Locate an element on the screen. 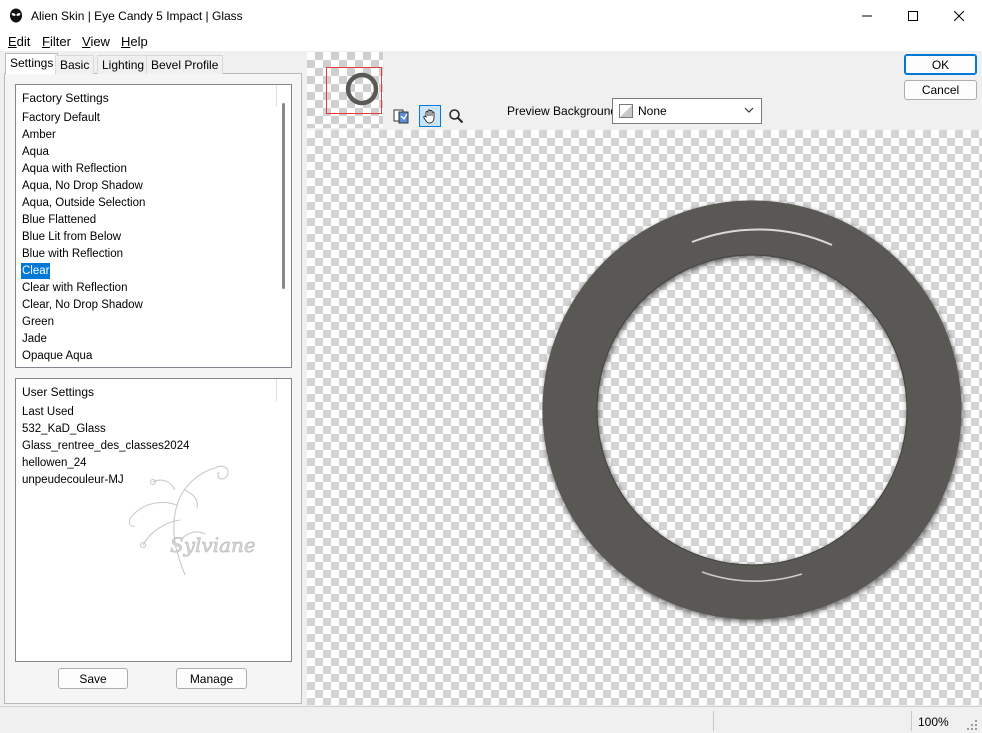 Image resolution: width=982 pixels, height=733 pixels. list-item: Blue Flattened is located at coordinates (59, 220).